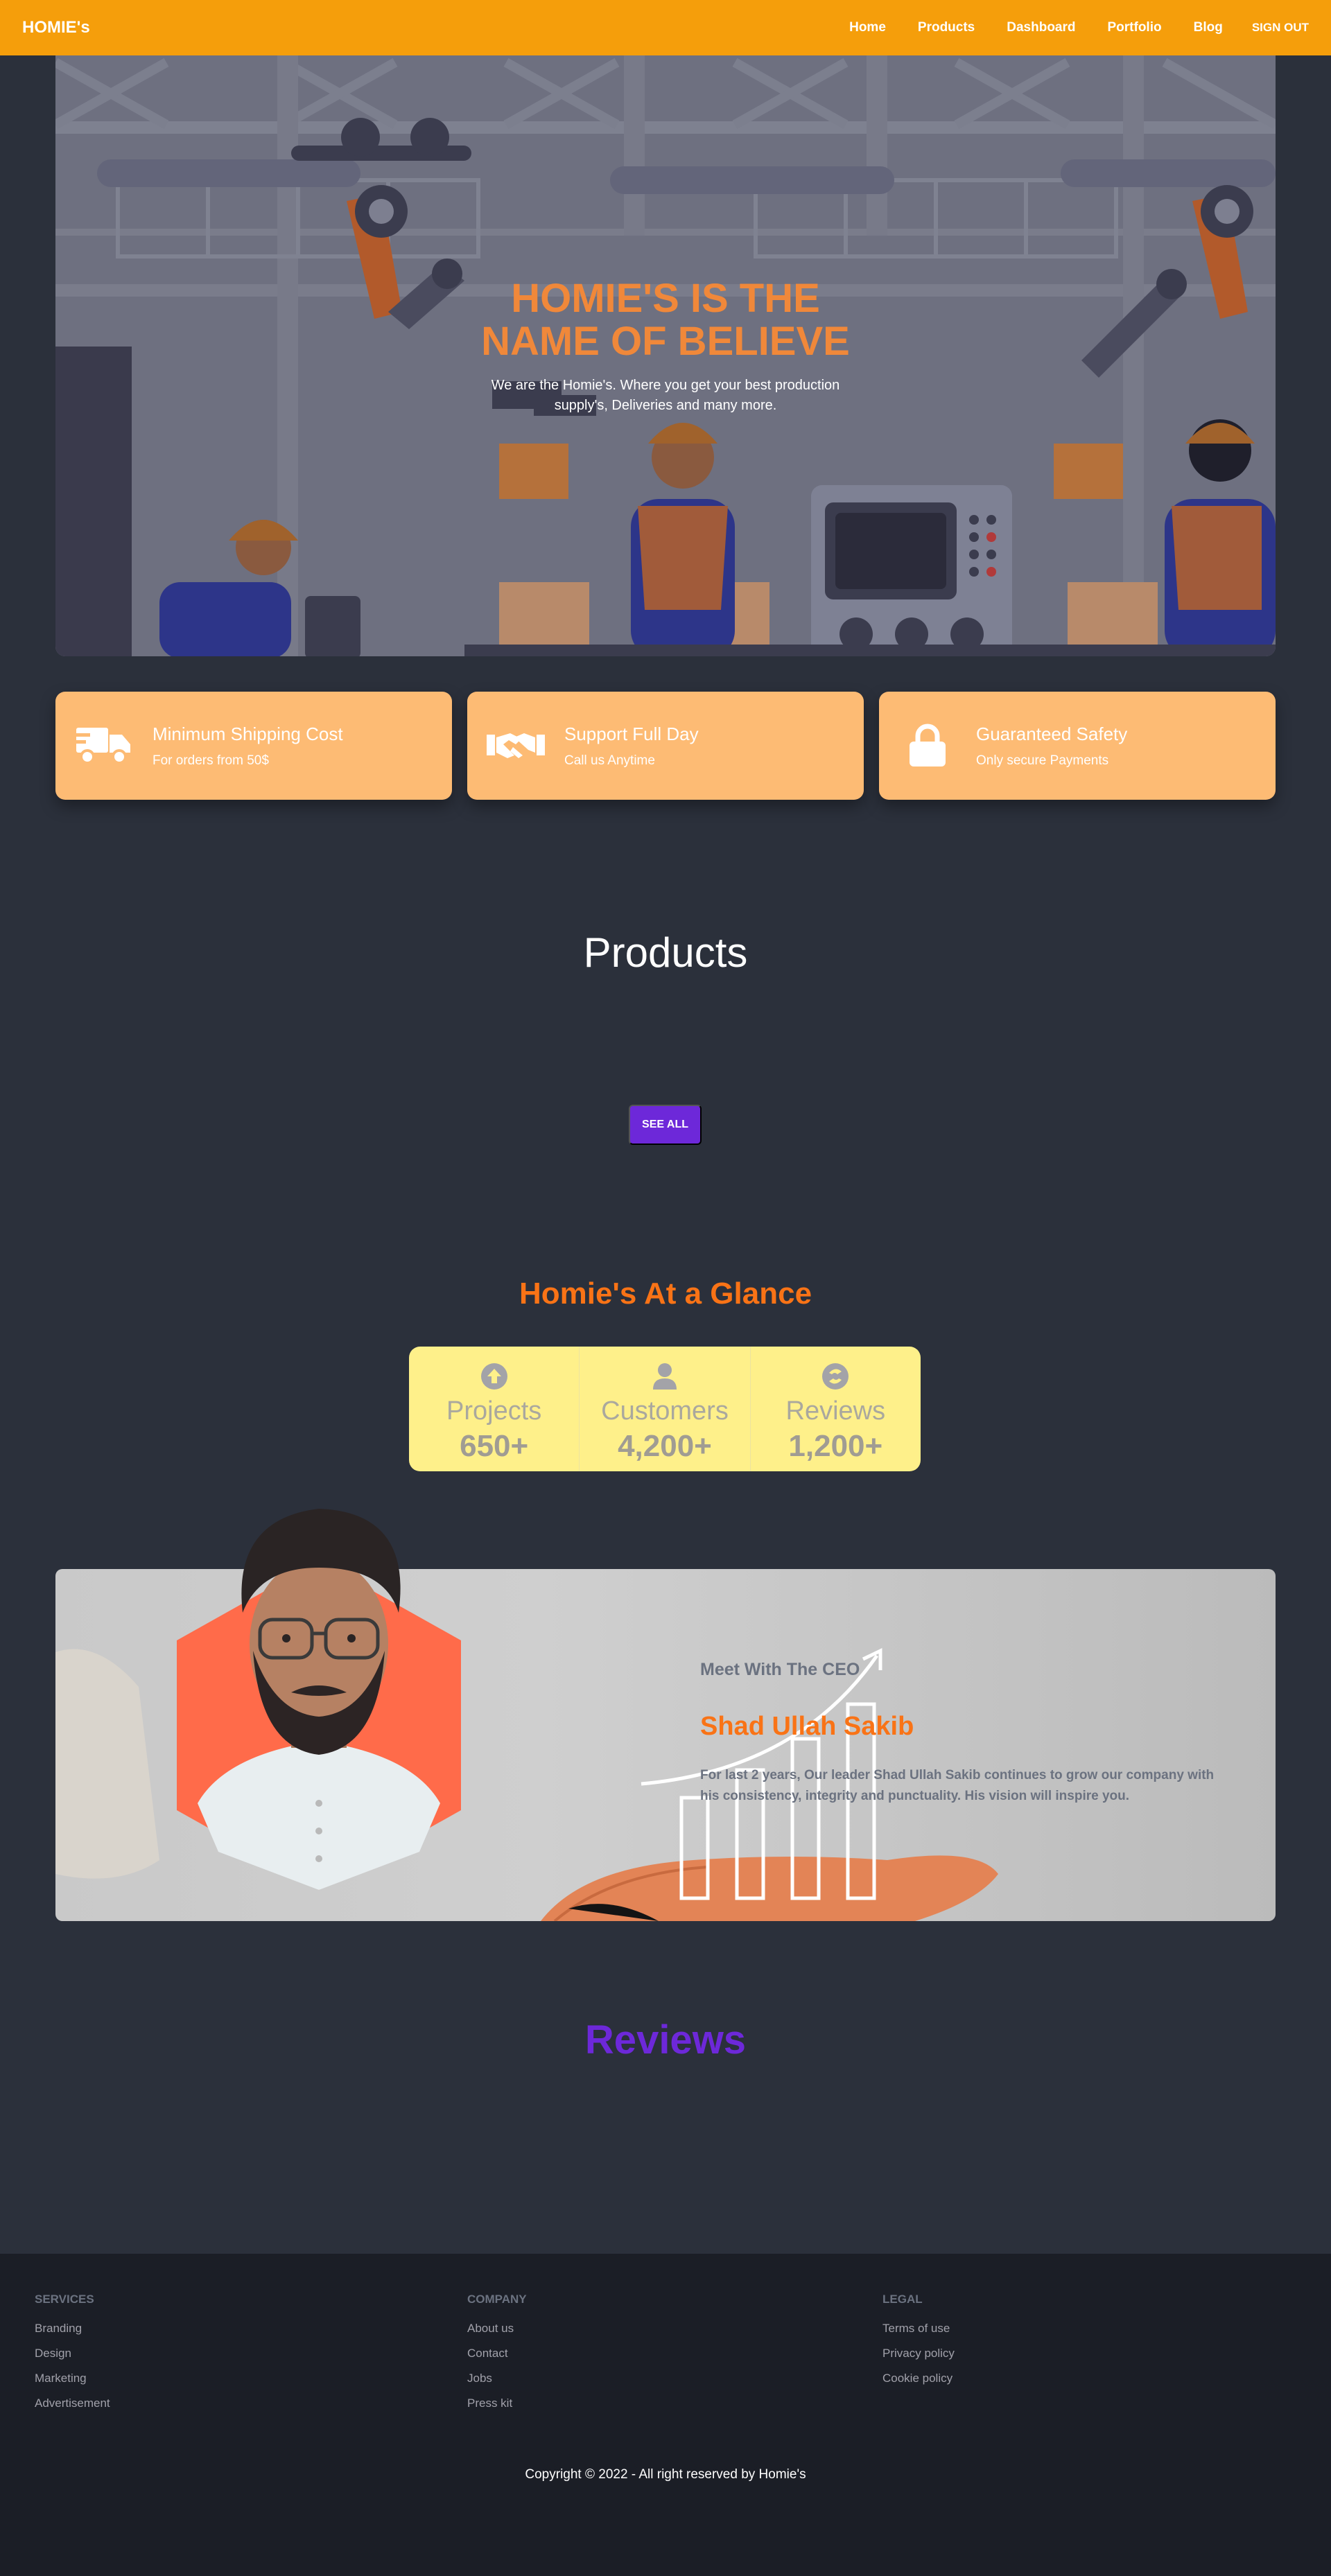 The height and width of the screenshot is (2576, 1331). I want to click on nav-blog: Blog, so click(1208, 27).